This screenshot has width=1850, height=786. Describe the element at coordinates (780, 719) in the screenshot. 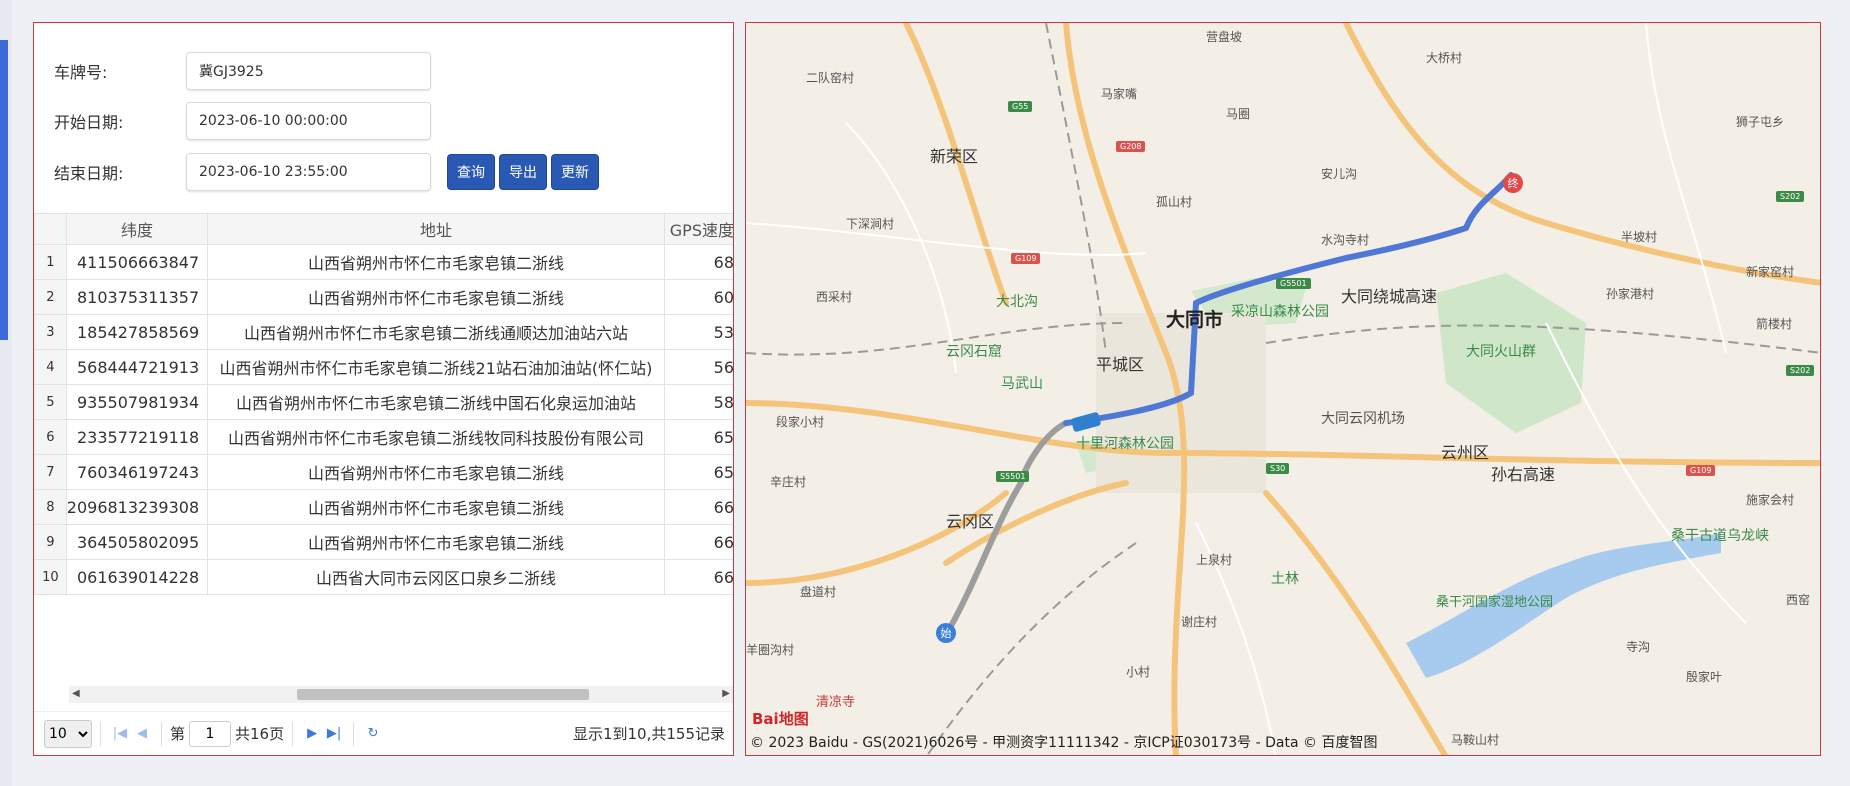

I see `baidu-map-logo: Bai地图` at that location.